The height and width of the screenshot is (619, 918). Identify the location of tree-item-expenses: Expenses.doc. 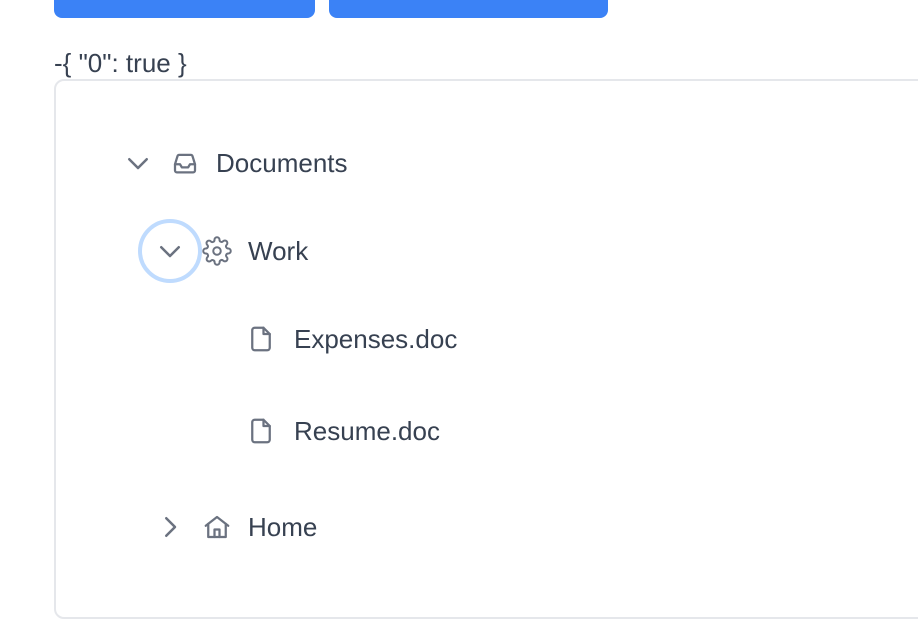
(351, 339).